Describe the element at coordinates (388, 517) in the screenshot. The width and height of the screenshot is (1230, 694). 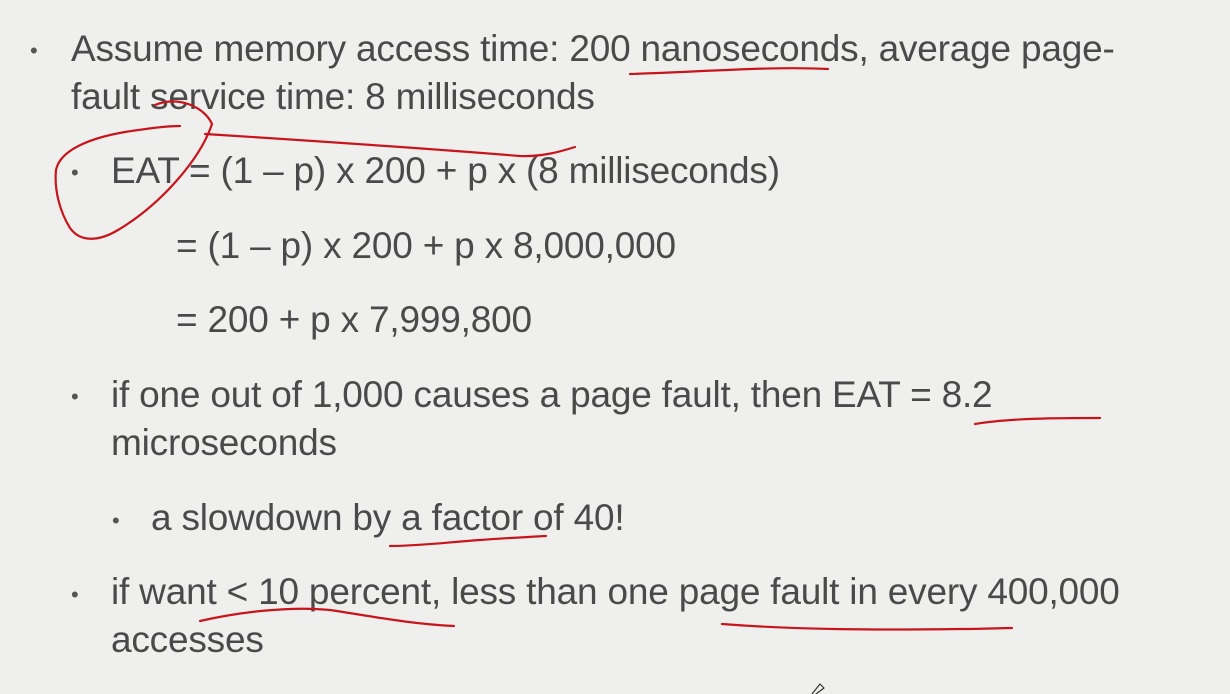
I see `slowdown-line: a slowdown by a factor of 40!` at that location.